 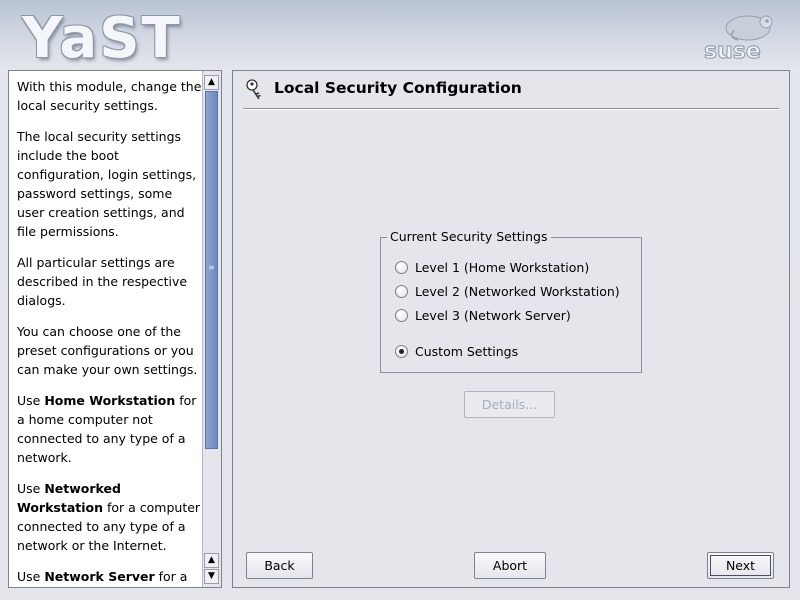 I want to click on radio-label-level-2: Level 2 (Networked Workstation), so click(x=517, y=291).